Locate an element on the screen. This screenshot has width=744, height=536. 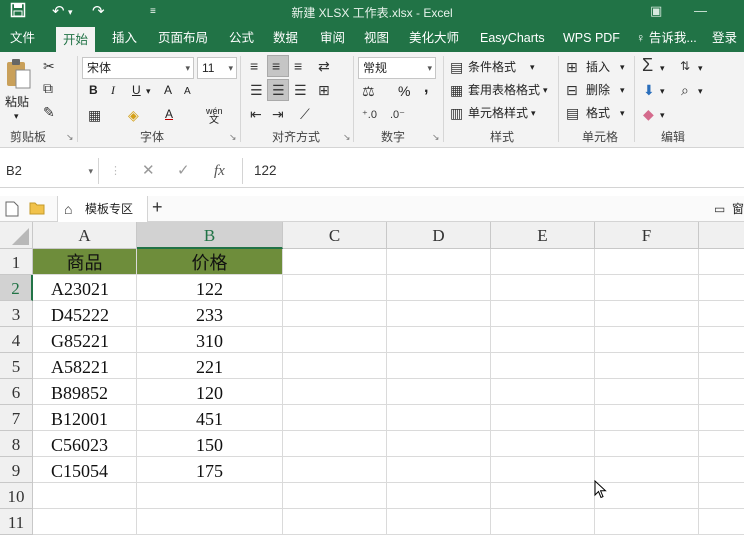
cell-c9 is located at coordinates (335, 470).